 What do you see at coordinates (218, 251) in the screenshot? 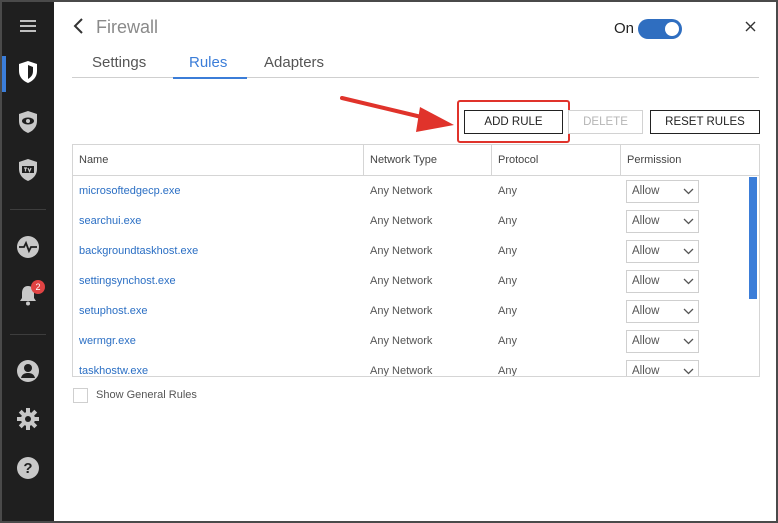
I see `rule-name: backgroundtaskhost.exe` at bounding box center [218, 251].